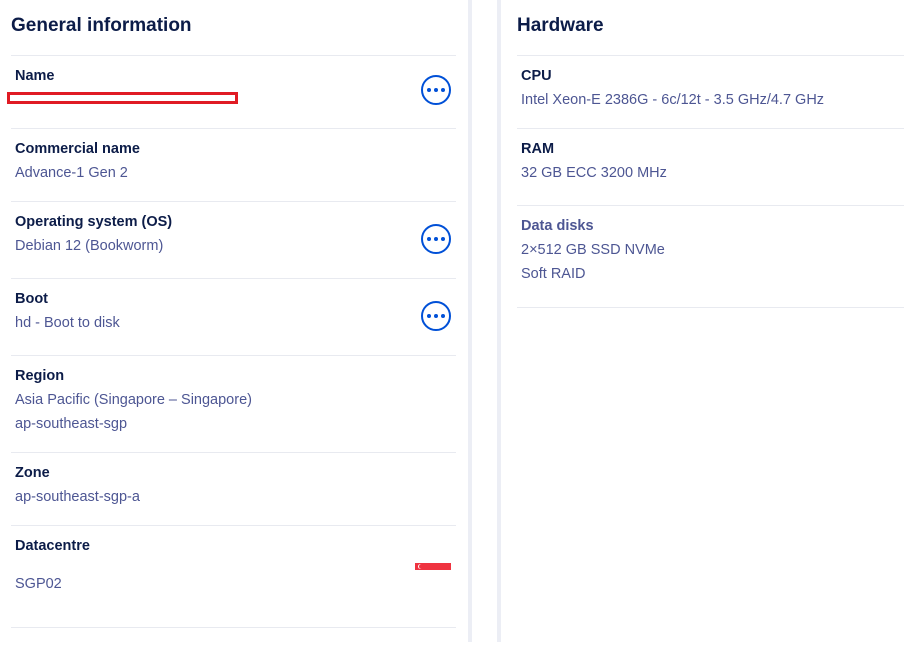  I want to click on data-disks-label: Data disks, so click(557, 226).